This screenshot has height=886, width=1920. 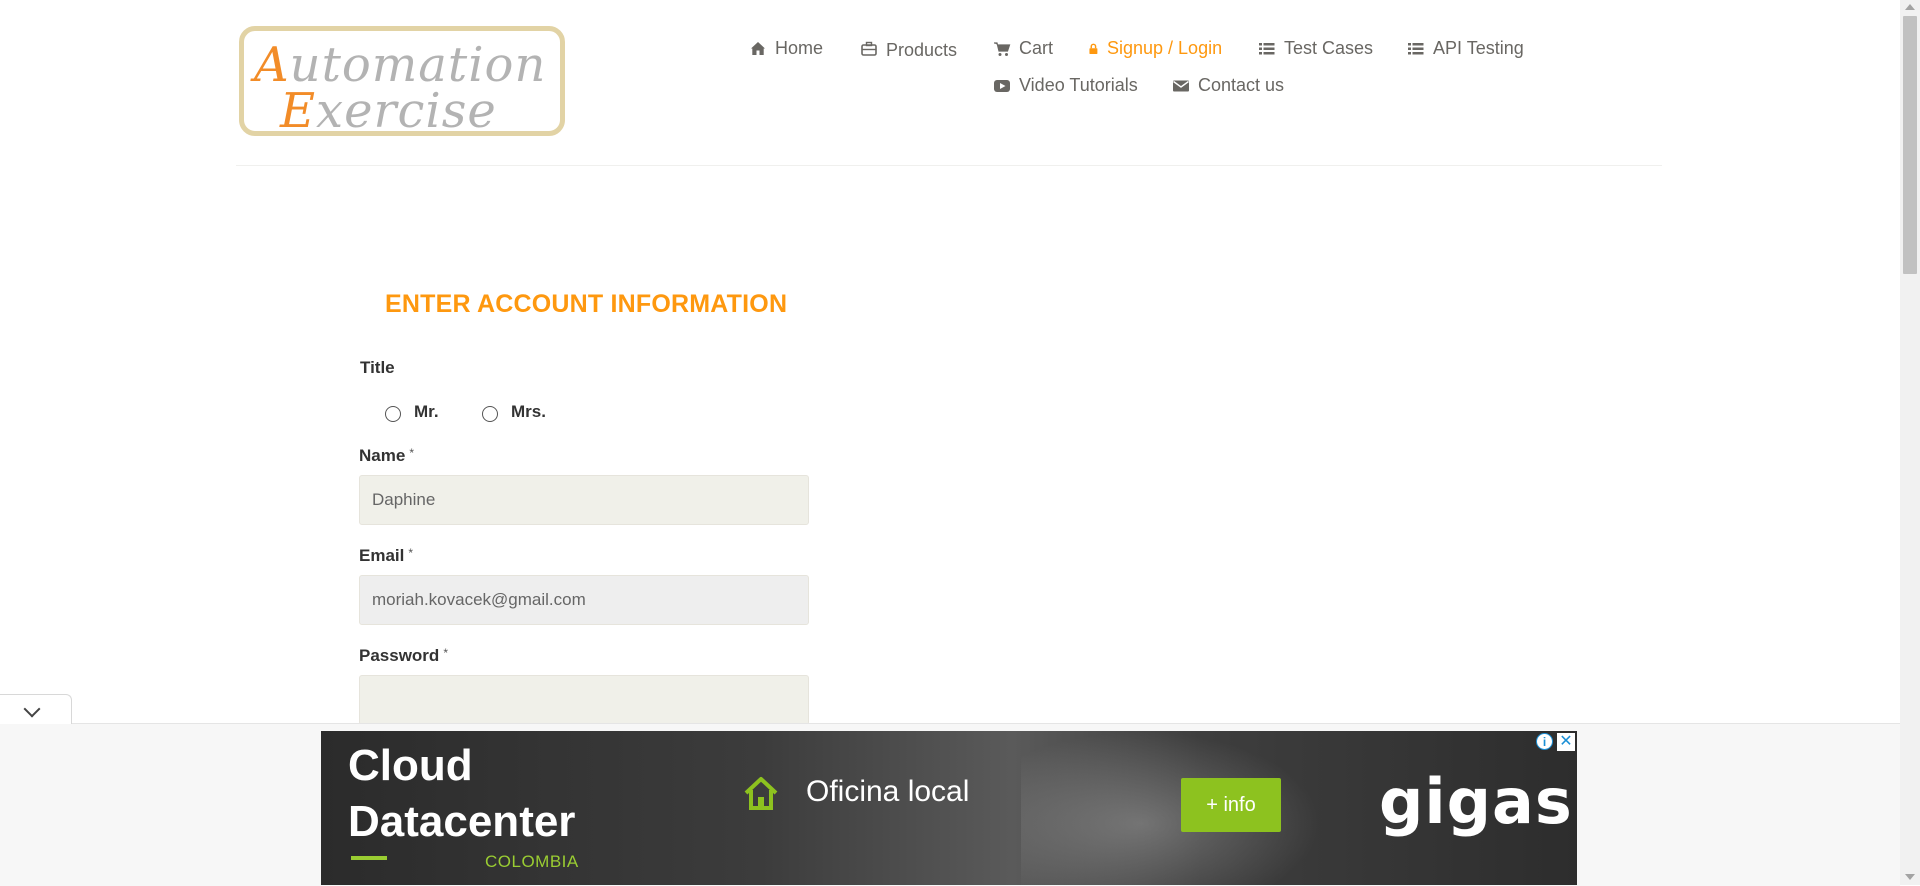 What do you see at coordinates (1910, 7) in the screenshot?
I see `scroll-up-arrow-icon` at bounding box center [1910, 7].